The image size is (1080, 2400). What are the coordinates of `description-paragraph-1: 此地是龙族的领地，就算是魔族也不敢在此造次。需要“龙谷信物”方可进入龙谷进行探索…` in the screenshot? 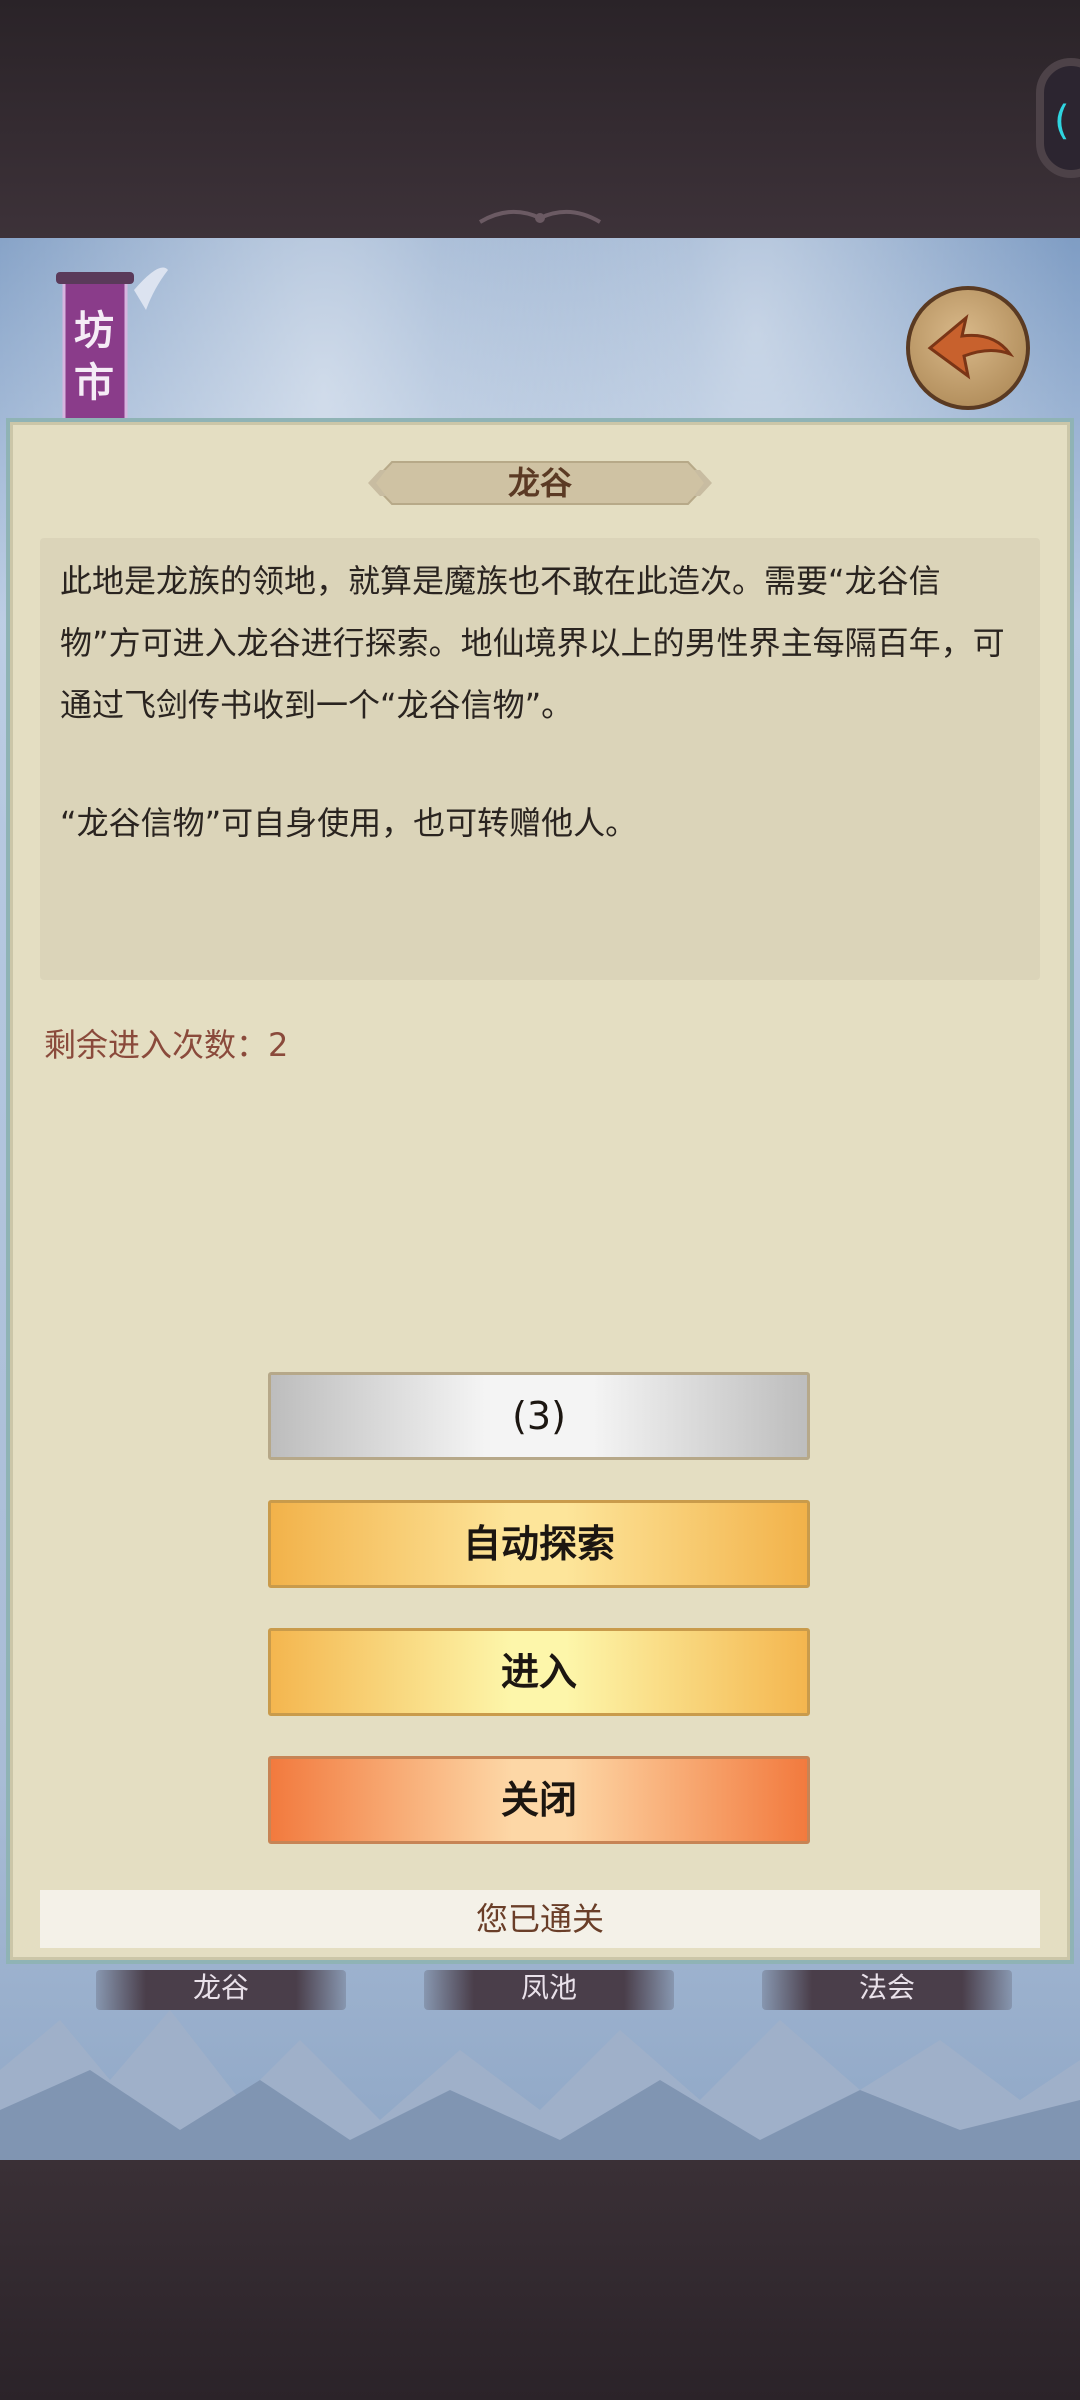 It's located at (532, 643).